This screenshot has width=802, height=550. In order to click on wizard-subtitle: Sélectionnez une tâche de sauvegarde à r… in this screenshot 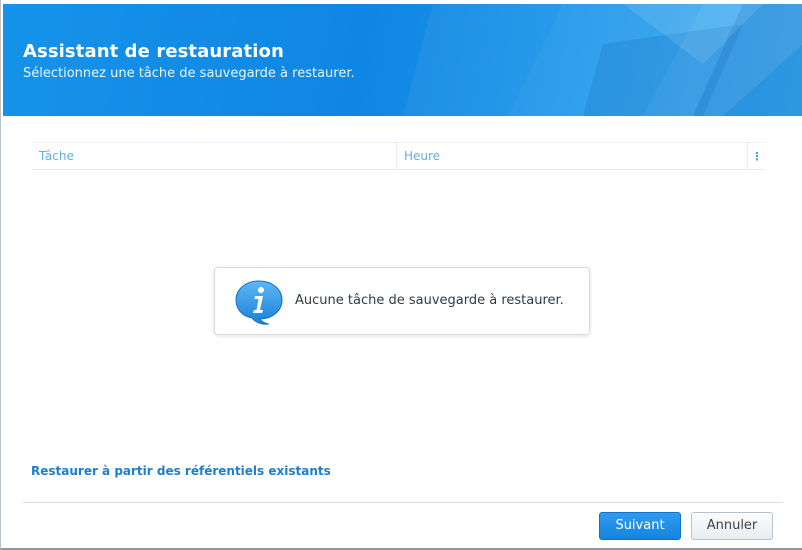, I will do `click(189, 73)`.